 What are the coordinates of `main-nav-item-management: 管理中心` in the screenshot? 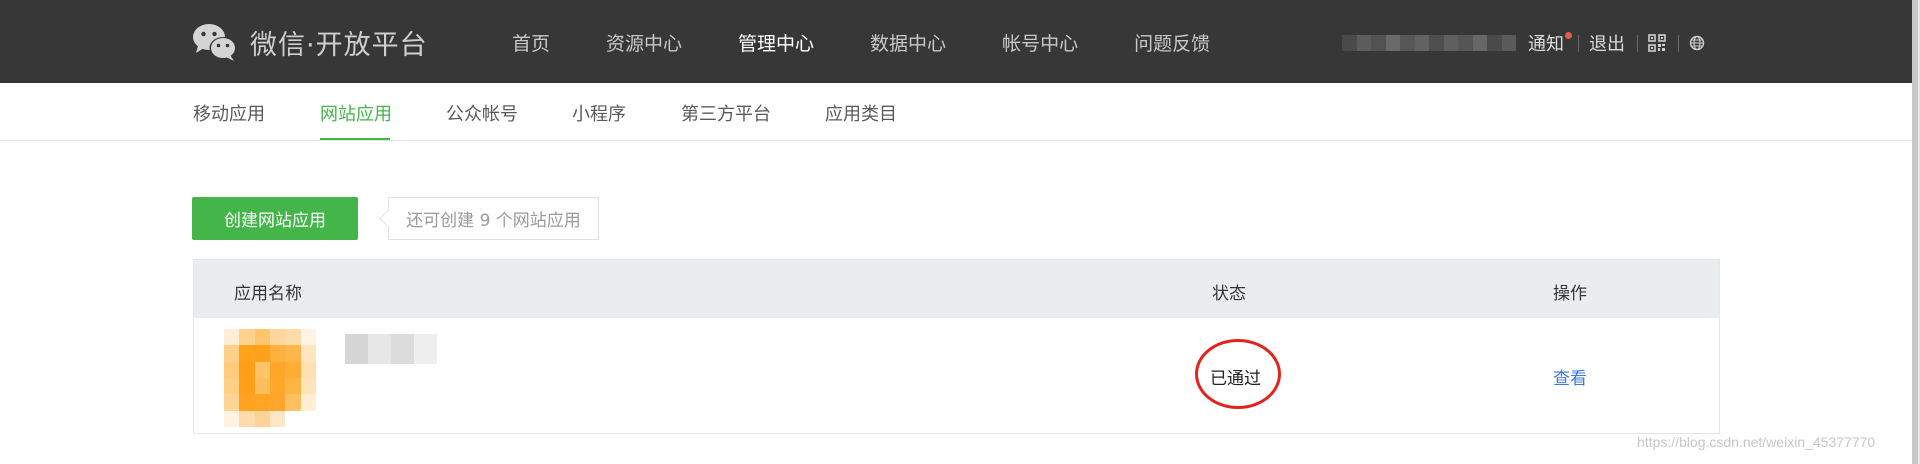 It's located at (776, 42).